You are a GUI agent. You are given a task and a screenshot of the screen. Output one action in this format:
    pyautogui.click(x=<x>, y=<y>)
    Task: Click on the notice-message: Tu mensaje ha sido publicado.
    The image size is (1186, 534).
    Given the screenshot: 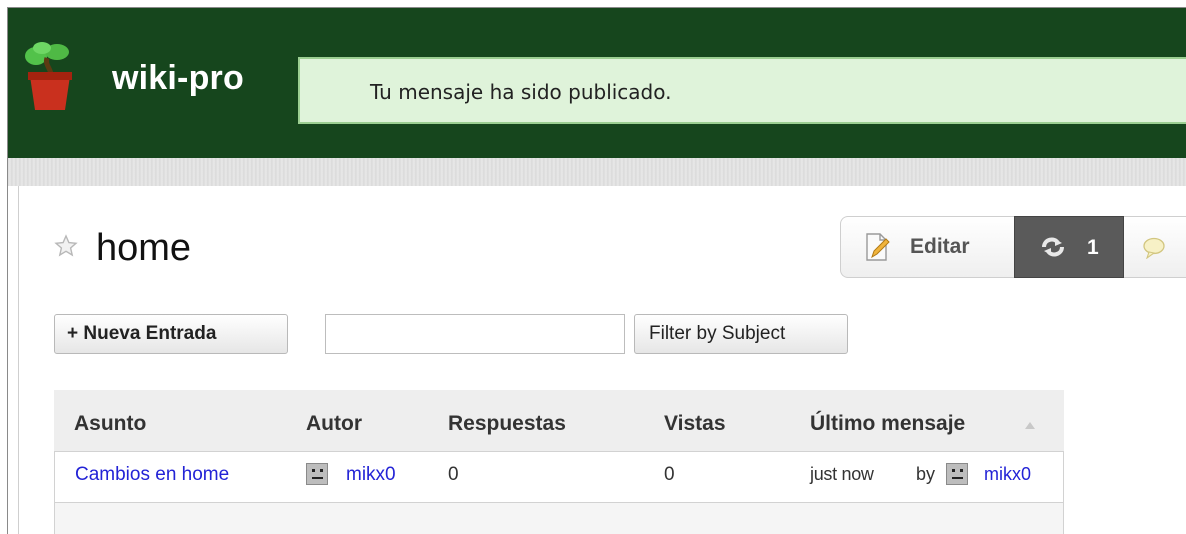 What is the action you would take?
    pyautogui.click(x=521, y=92)
    